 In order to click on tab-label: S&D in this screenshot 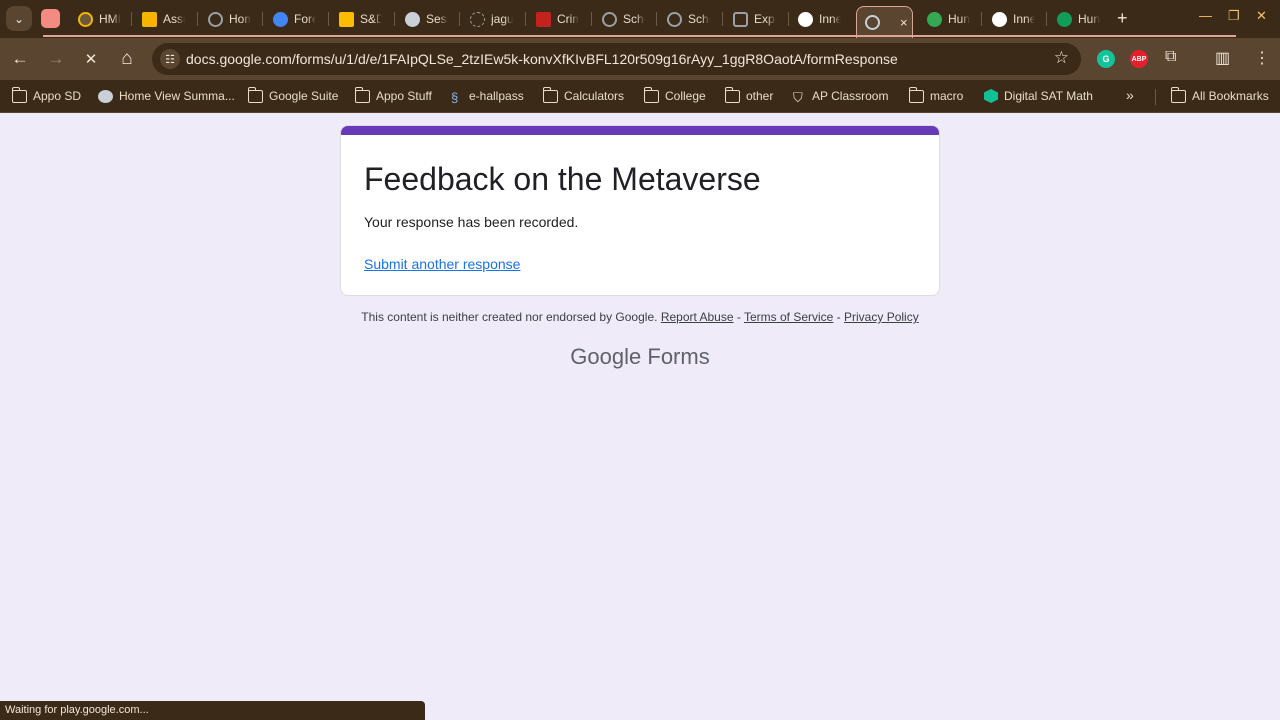, I will do `click(371, 19)`.